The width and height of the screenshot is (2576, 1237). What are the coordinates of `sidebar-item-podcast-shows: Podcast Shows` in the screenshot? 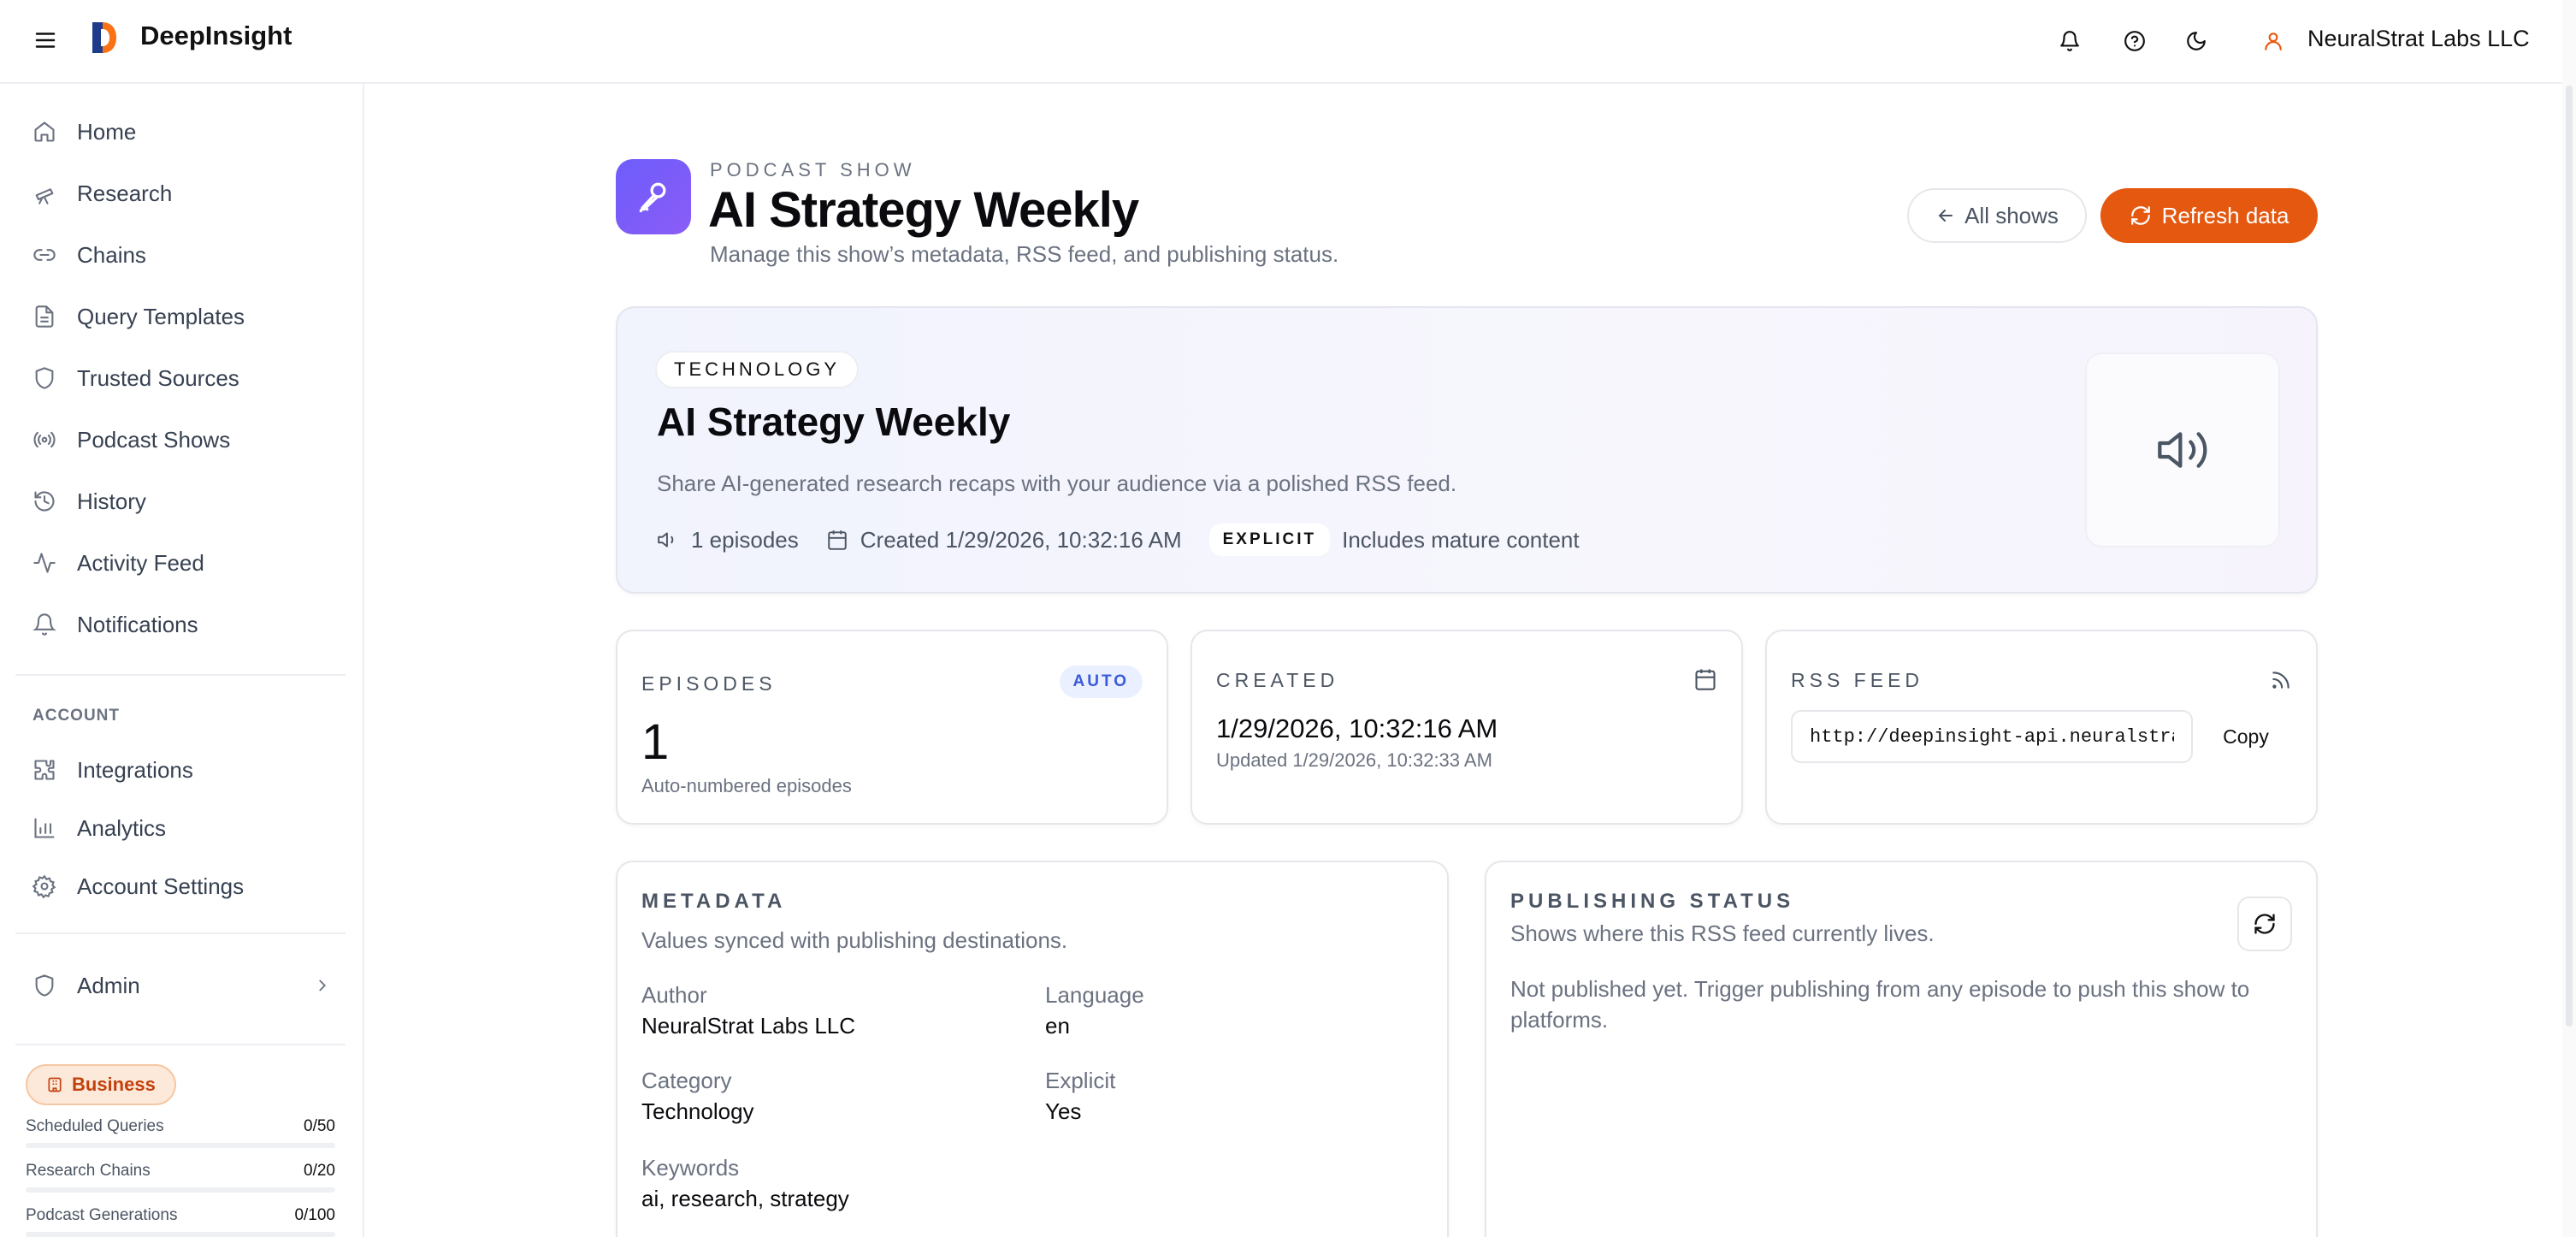 It's located at (131, 439).